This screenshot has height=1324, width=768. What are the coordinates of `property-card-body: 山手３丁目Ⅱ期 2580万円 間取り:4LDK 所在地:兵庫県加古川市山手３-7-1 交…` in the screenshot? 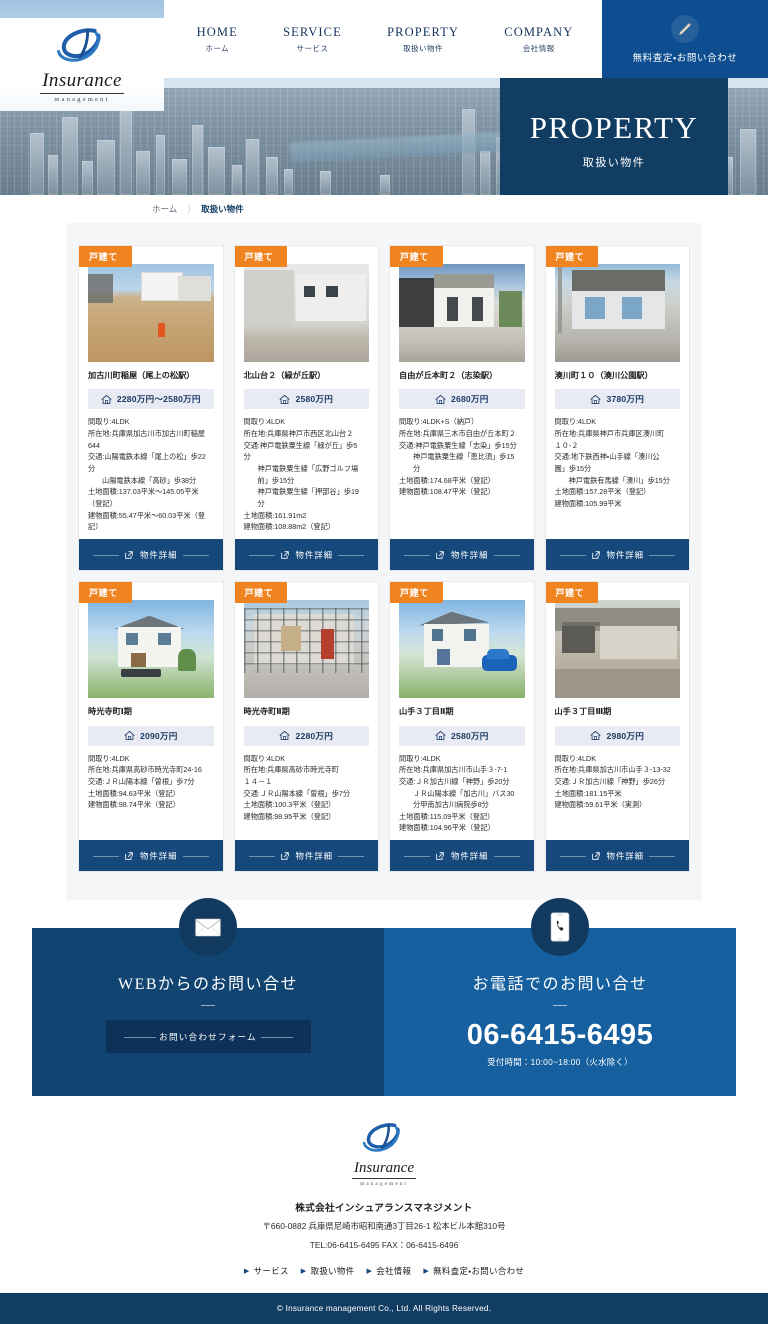 It's located at (462, 769).